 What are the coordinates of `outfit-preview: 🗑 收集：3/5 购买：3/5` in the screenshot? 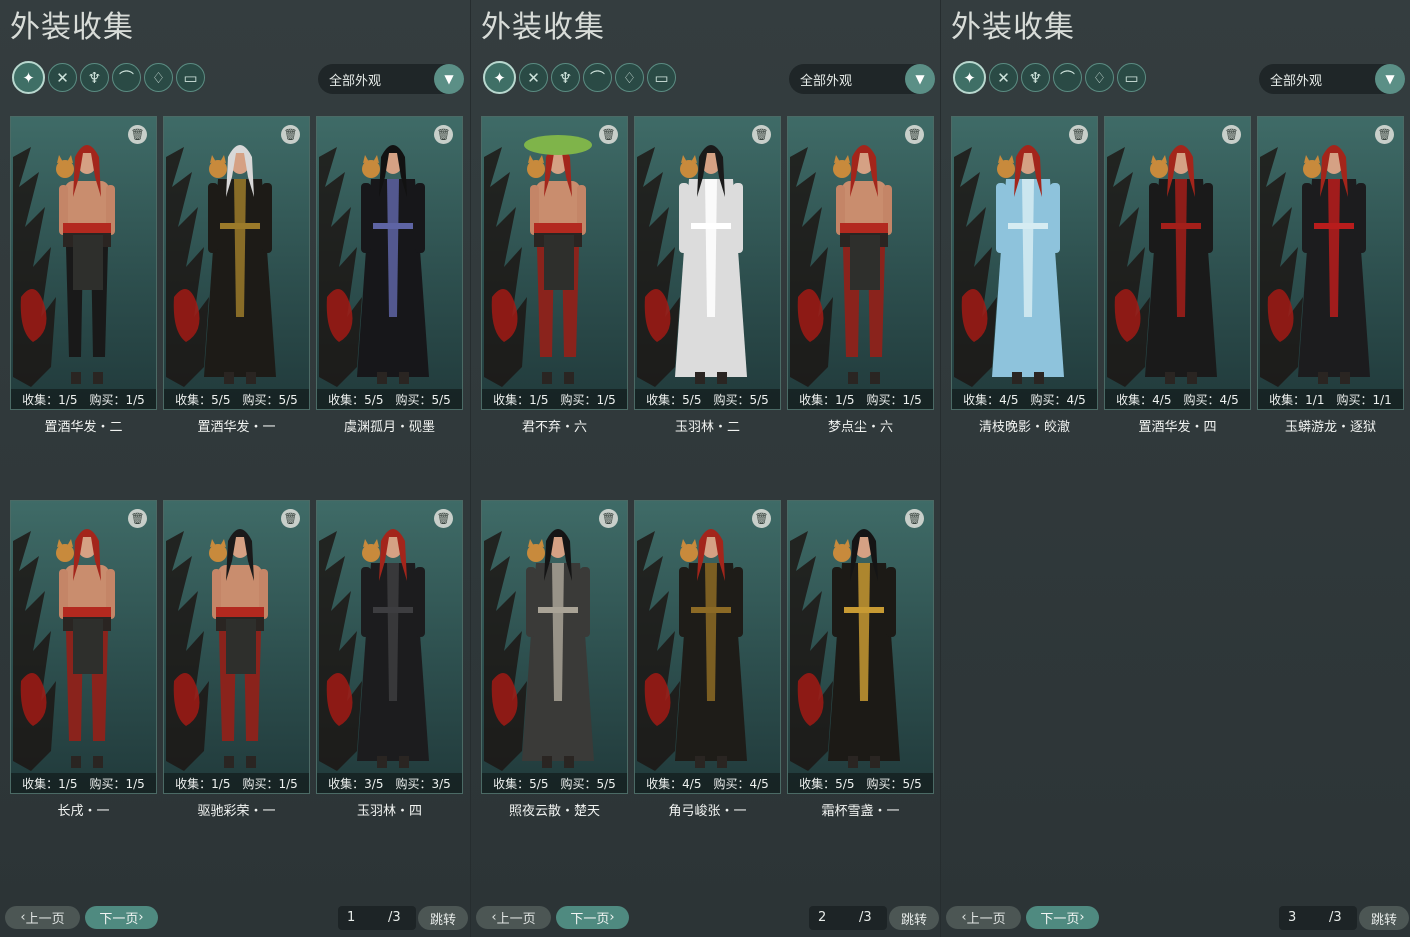 It's located at (389, 647).